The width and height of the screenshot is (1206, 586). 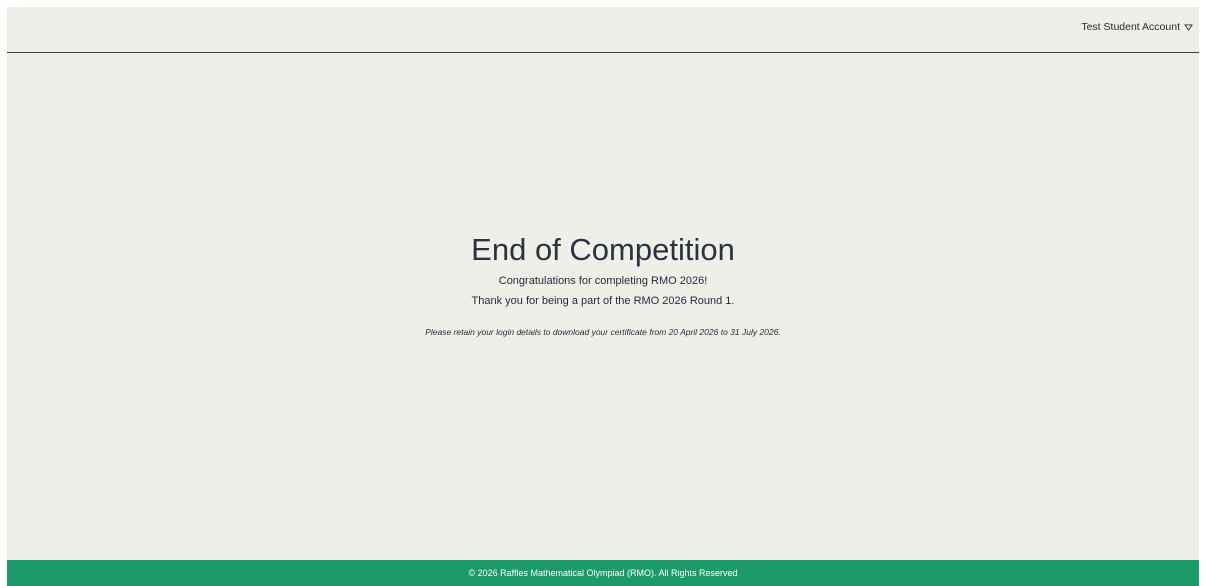 I want to click on congratulations-text: Congratulations for completing RMO 2026!, so click(x=603, y=281).